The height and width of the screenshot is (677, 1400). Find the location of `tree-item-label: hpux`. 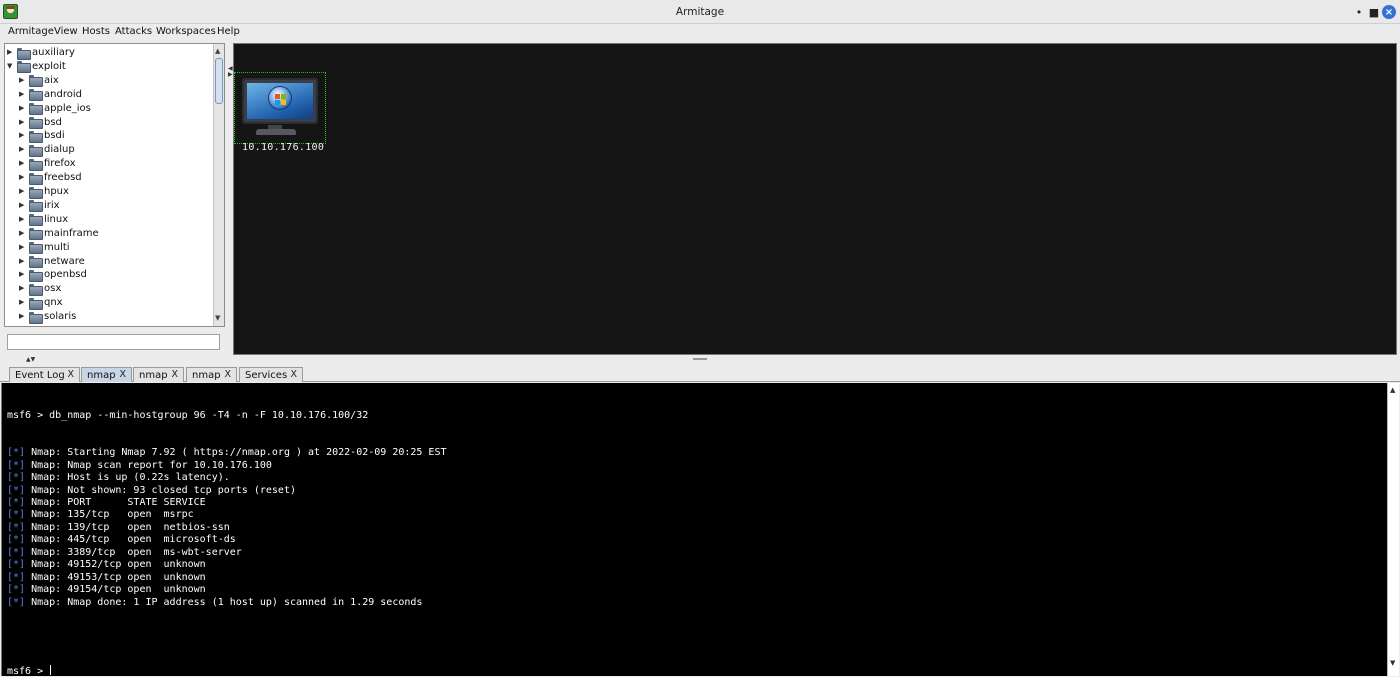

tree-item-label: hpux is located at coordinates (56, 191).